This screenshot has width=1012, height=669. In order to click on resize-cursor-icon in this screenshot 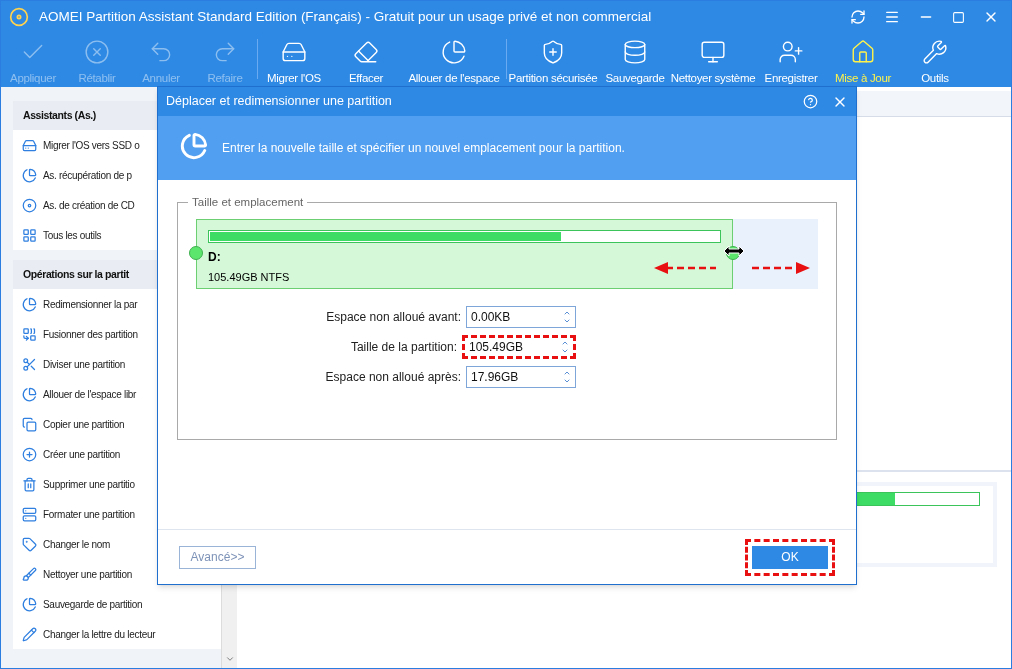, I will do `click(734, 251)`.